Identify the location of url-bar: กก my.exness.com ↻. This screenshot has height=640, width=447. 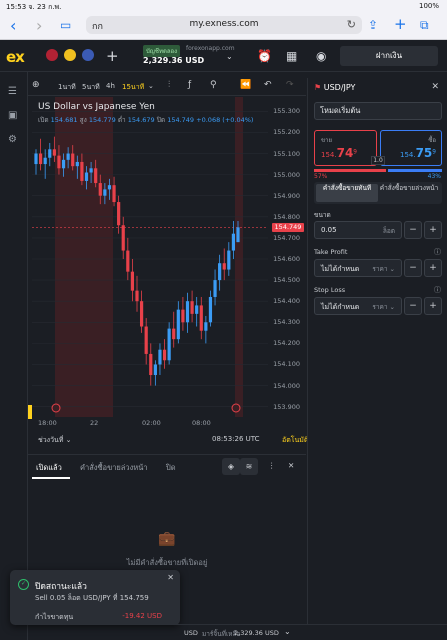
(224, 25).